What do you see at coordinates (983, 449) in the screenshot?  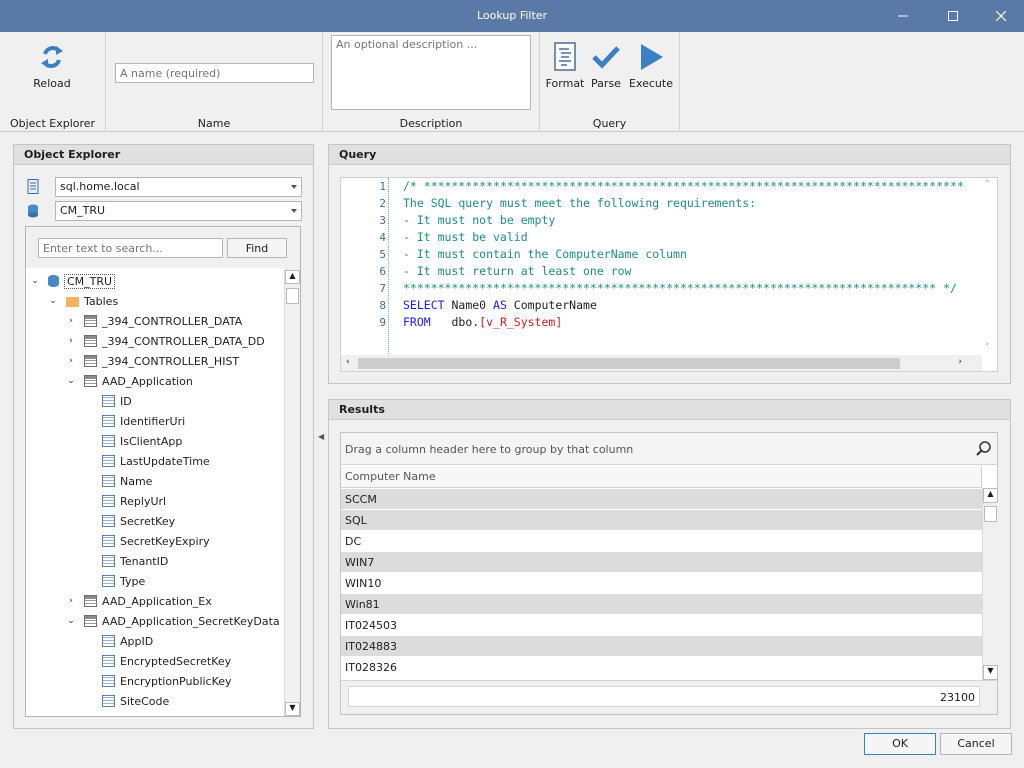 I see `search-icon` at bounding box center [983, 449].